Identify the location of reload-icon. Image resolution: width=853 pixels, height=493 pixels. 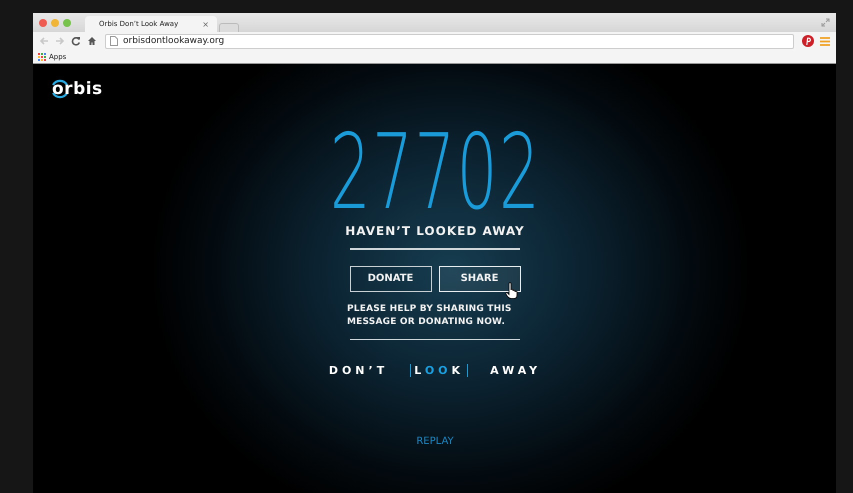
(76, 41).